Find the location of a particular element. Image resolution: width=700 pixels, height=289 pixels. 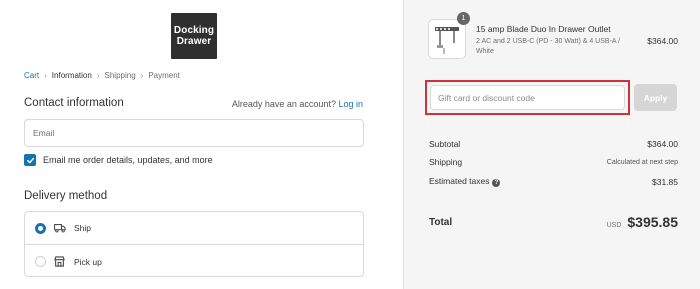

subtotal-label: Subtotal is located at coordinates (445, 144).